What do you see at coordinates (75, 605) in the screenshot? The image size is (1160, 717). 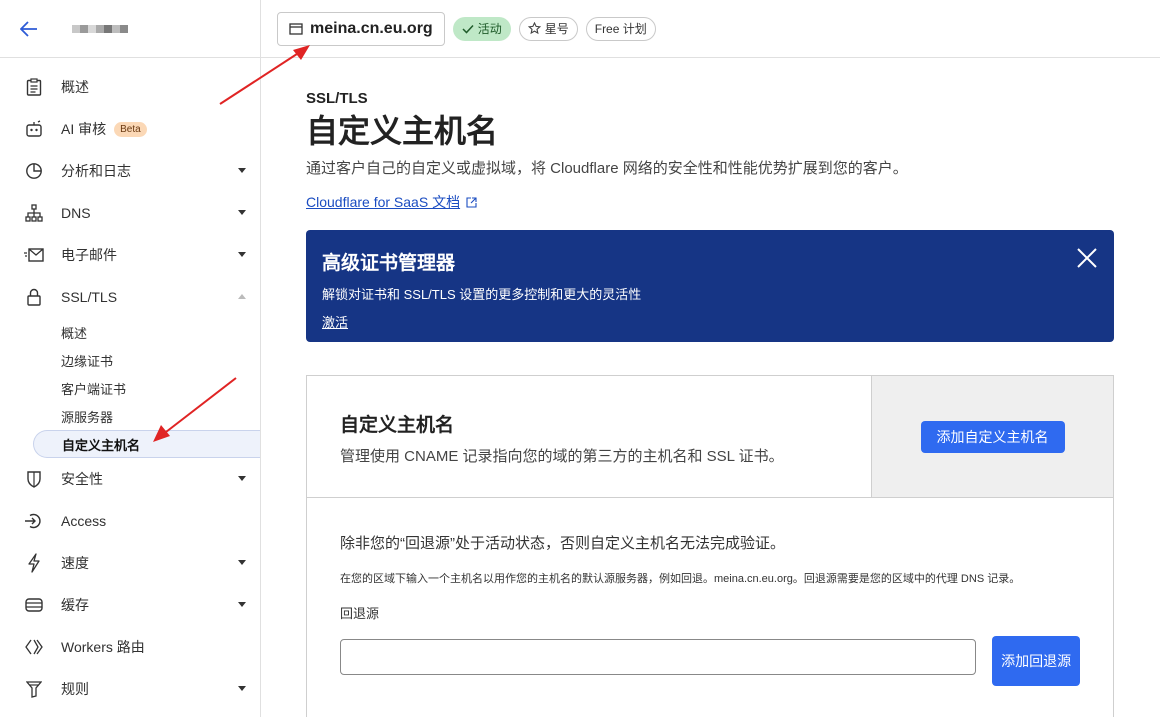 I see `sidebar-item-label: 缓存` at bounding box center [75, 605].